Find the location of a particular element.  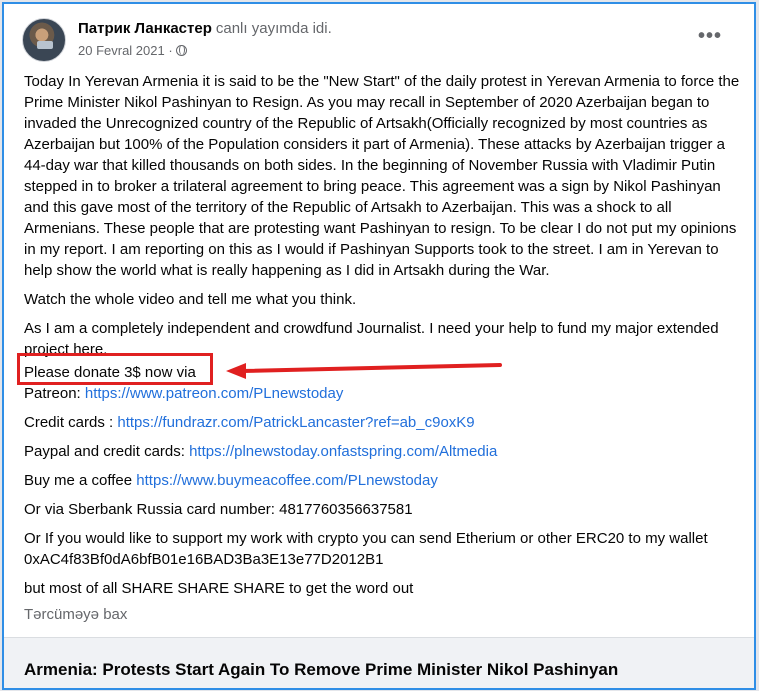

author-line: Патрик Ланкастер canlı yayımda idi. is located at coordinates (205, 28).